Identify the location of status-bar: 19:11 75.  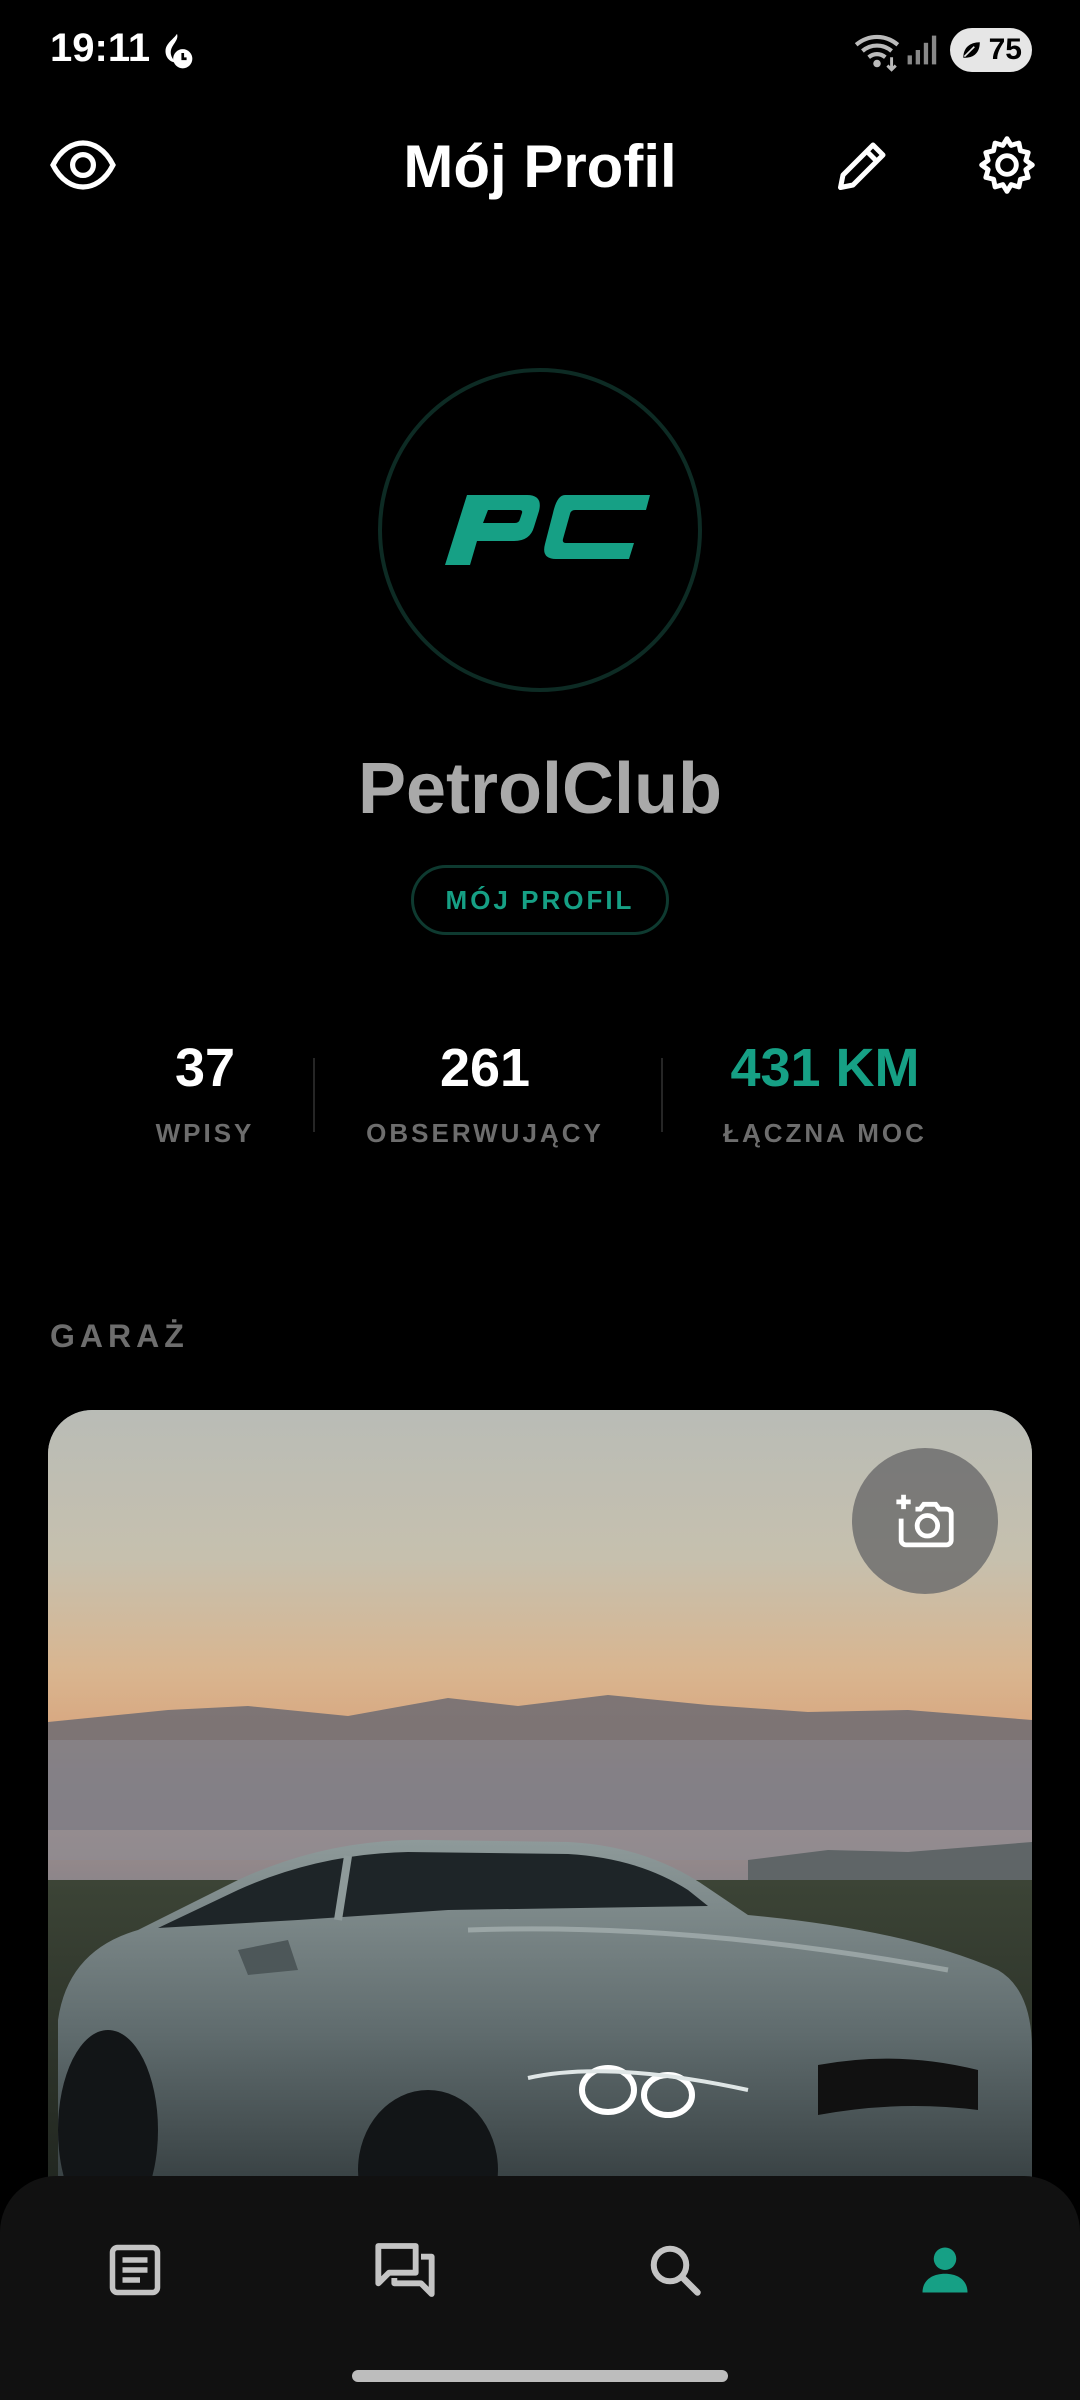
(540, 55).